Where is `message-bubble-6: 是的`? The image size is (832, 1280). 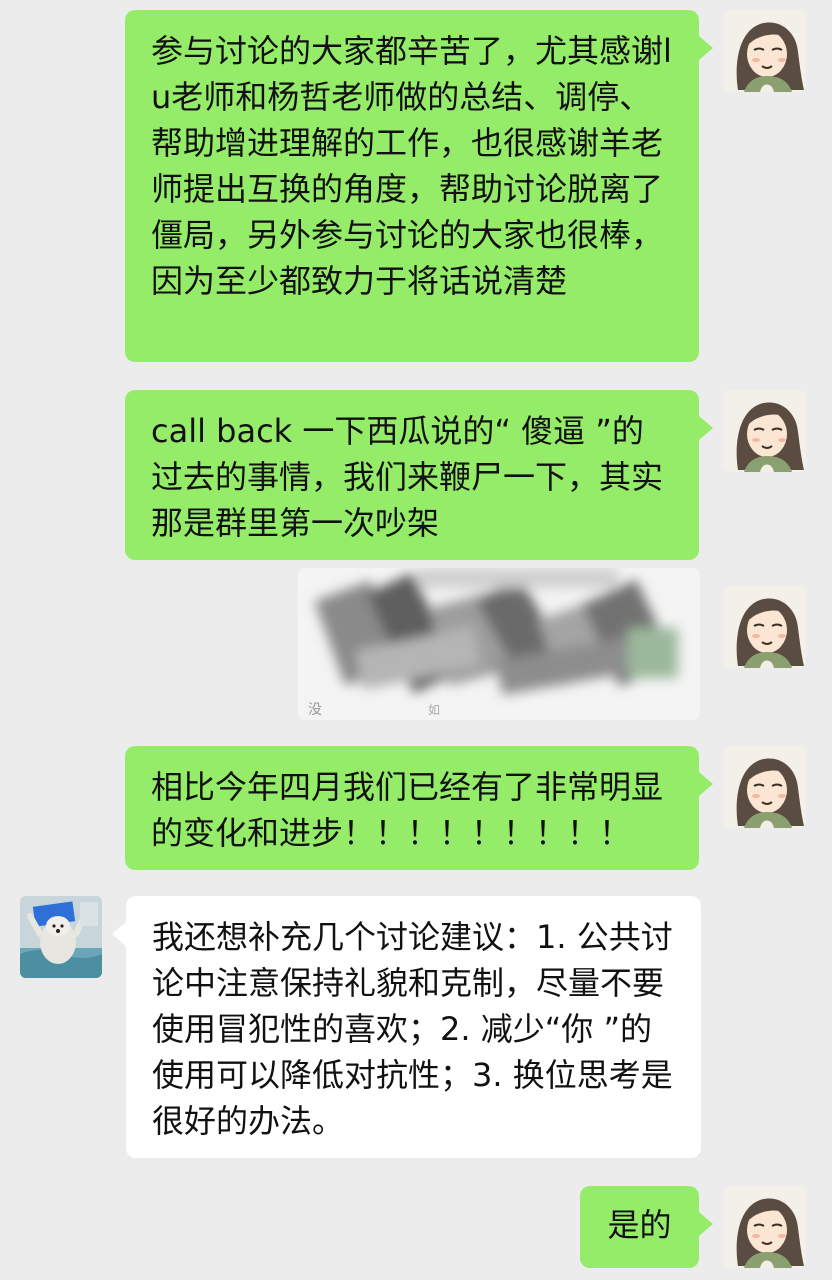
message-bubble-6: 是的 is located at coordinates (639, 1227).